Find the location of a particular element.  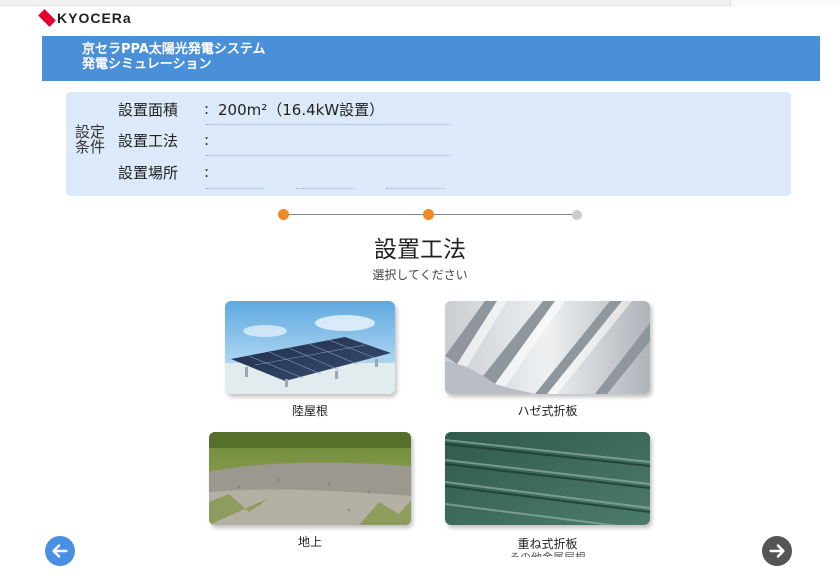

option-label-flat-roof: 陸屋根 is located at coordinates (309, 411).